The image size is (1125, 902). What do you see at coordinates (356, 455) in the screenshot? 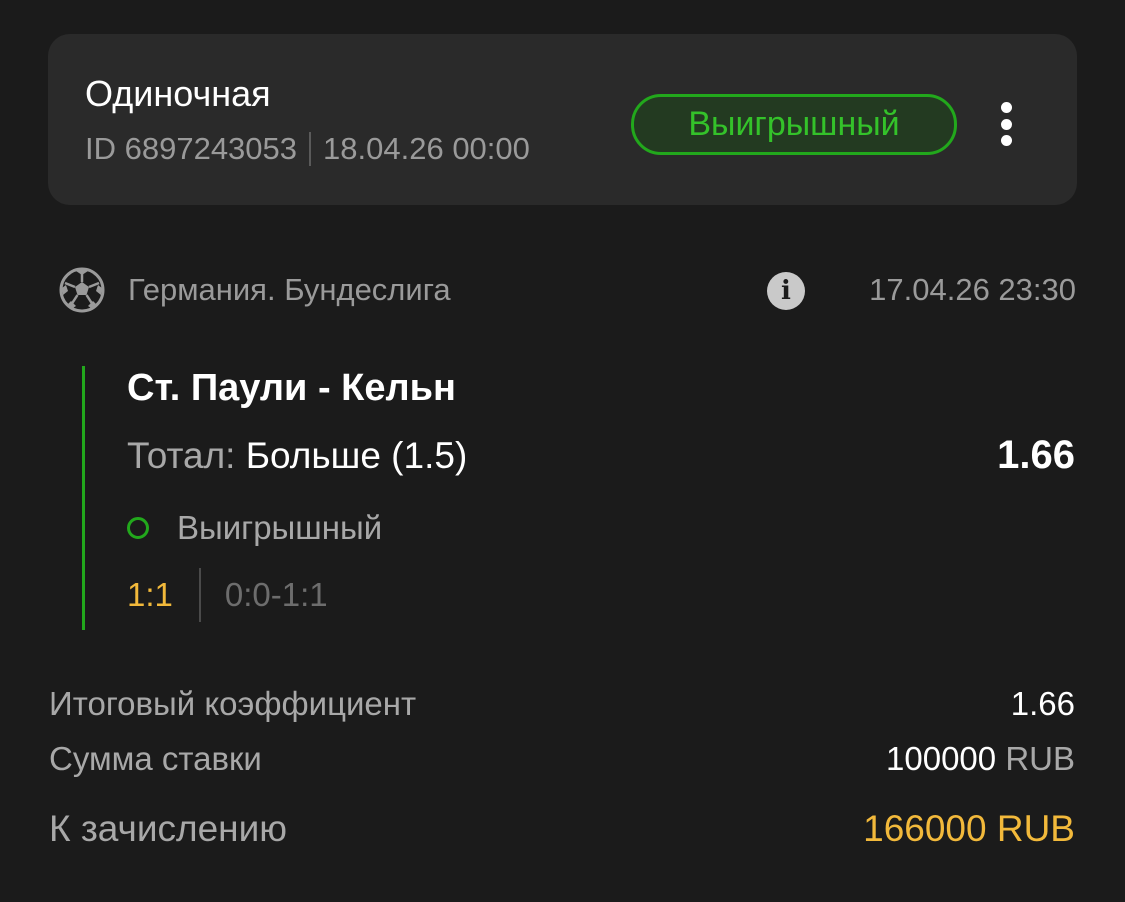
I see `market-value: Больше (1.5)` at bounding box center [356, 455].